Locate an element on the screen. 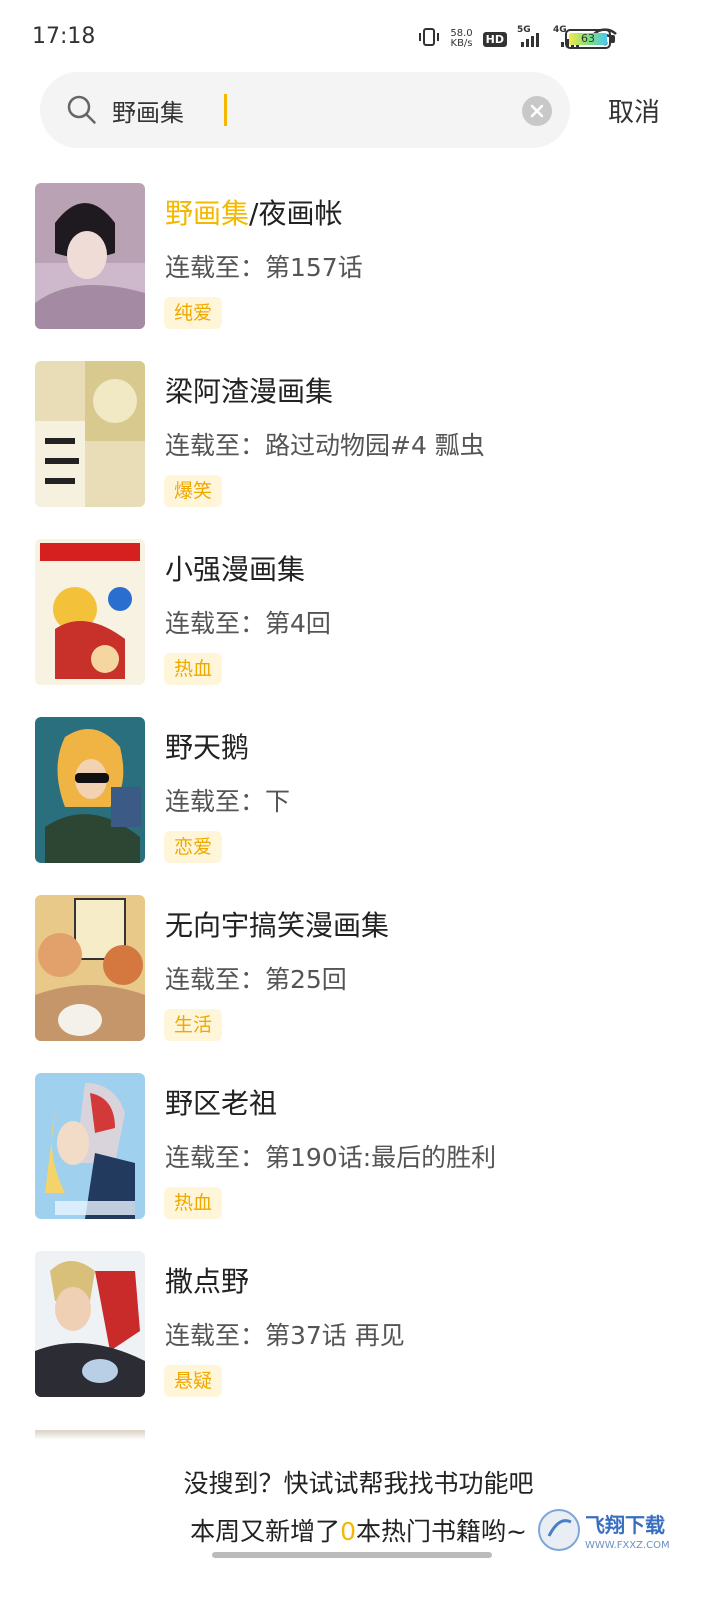  comic-title: 无向宇搞笑漫画集 is located at coordinates (277, 924).